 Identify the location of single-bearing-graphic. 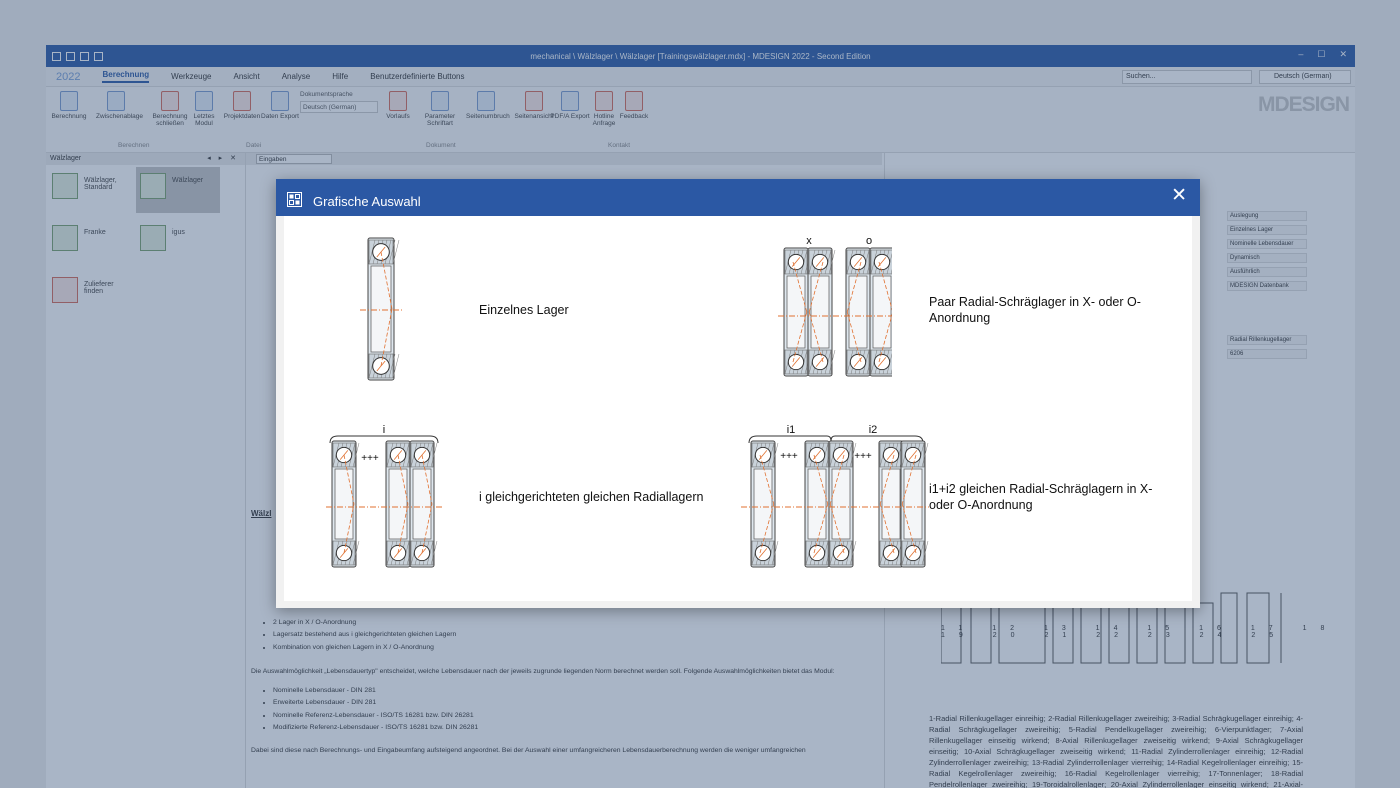
(381, 309).